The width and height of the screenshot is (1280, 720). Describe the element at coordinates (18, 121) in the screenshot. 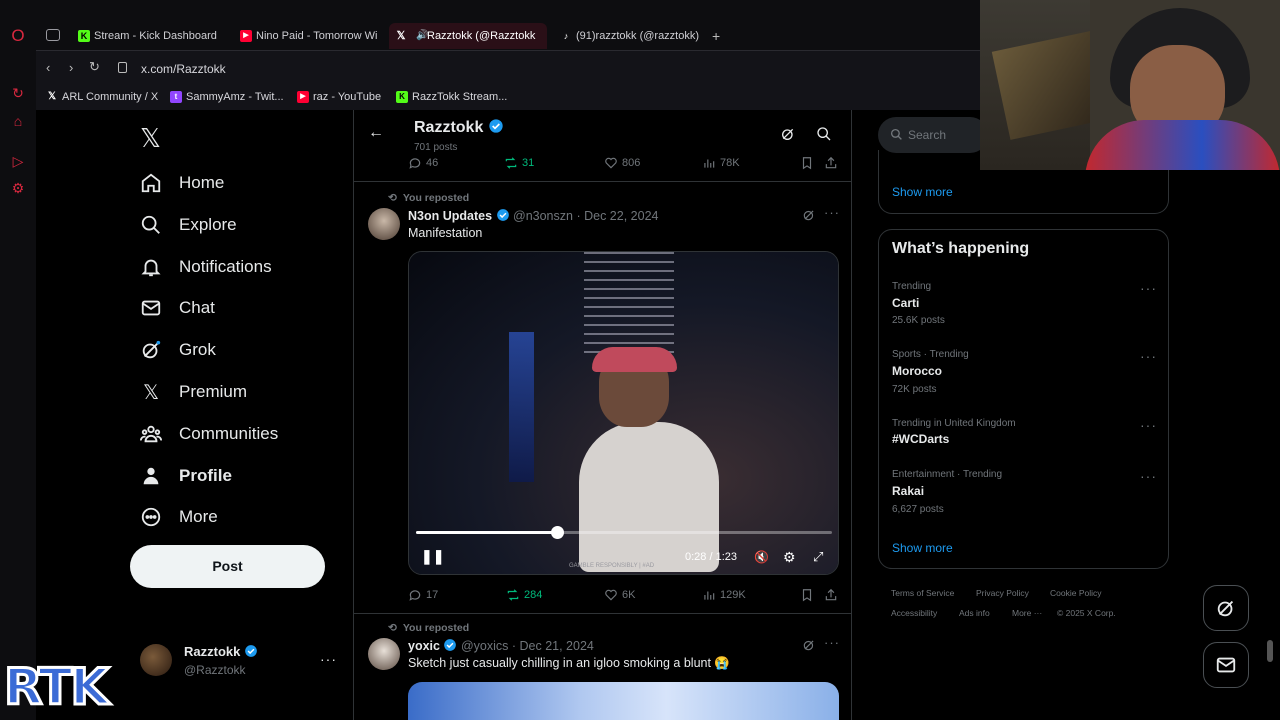

I see `bag-icon: ⌂` at that location.